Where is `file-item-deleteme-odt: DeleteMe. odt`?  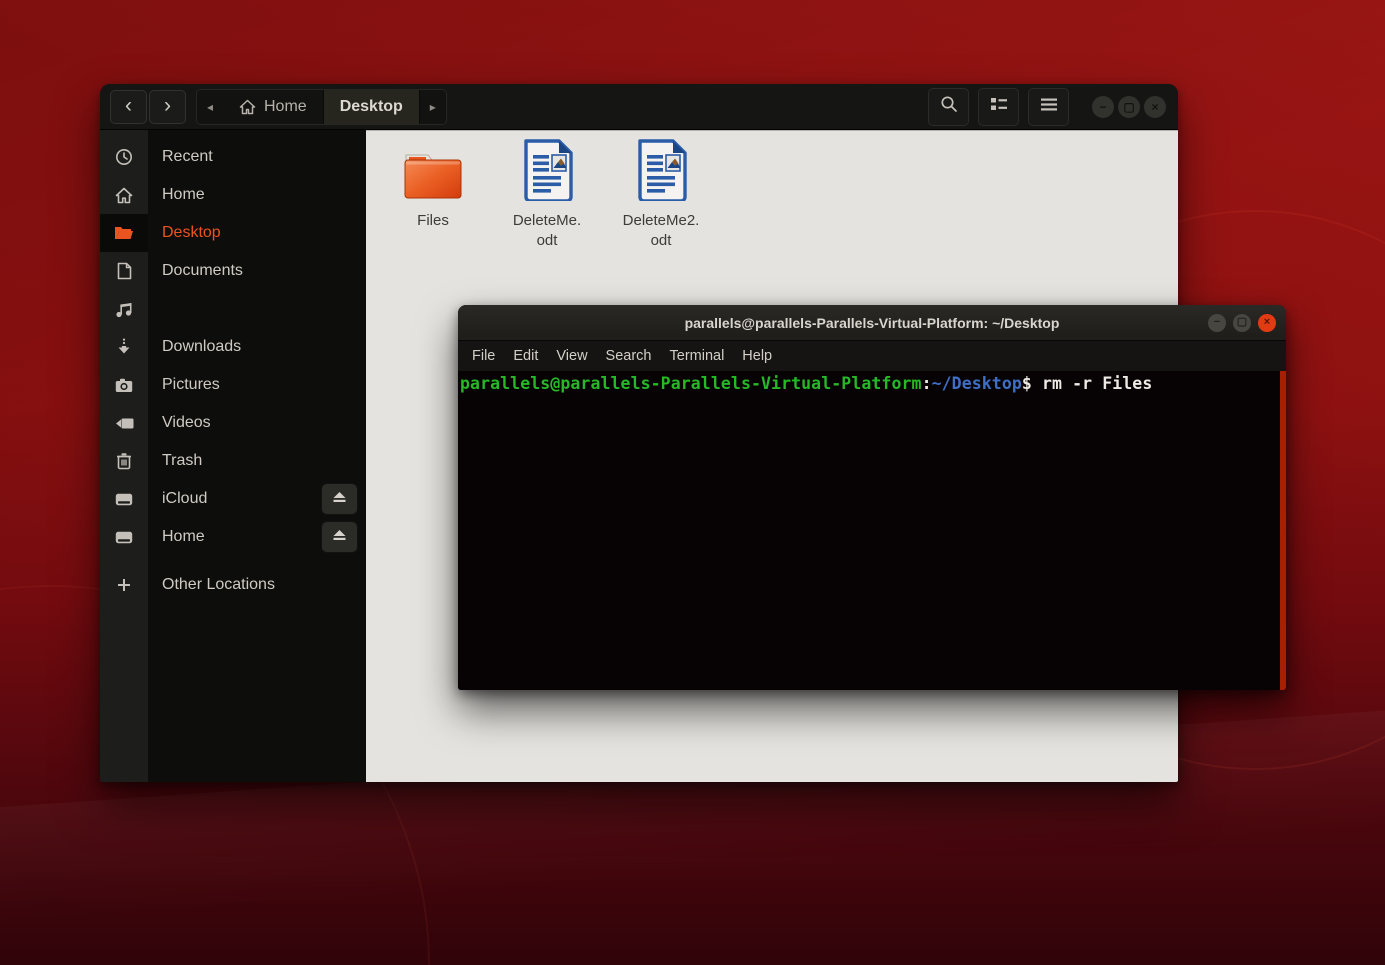
file-item-deleteme-odt: DeleteMe. odt is located at coordinates (547, 195).